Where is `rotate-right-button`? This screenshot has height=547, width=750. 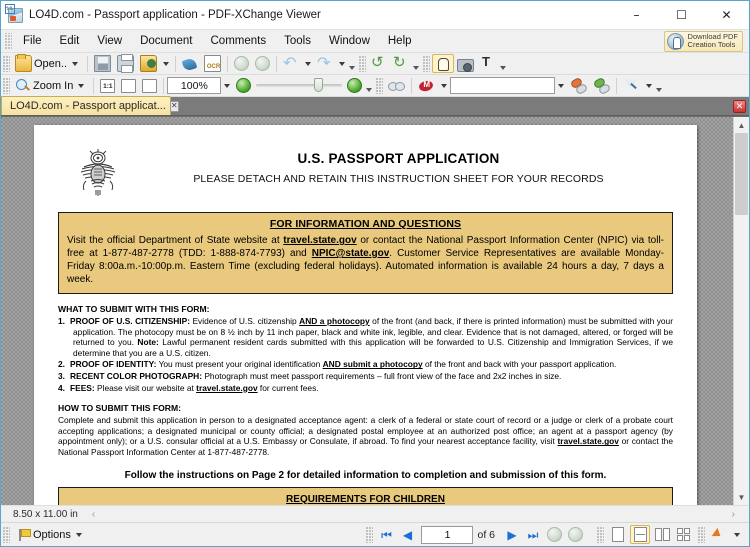
rotate-right-button is located at coordinates (401, 63).